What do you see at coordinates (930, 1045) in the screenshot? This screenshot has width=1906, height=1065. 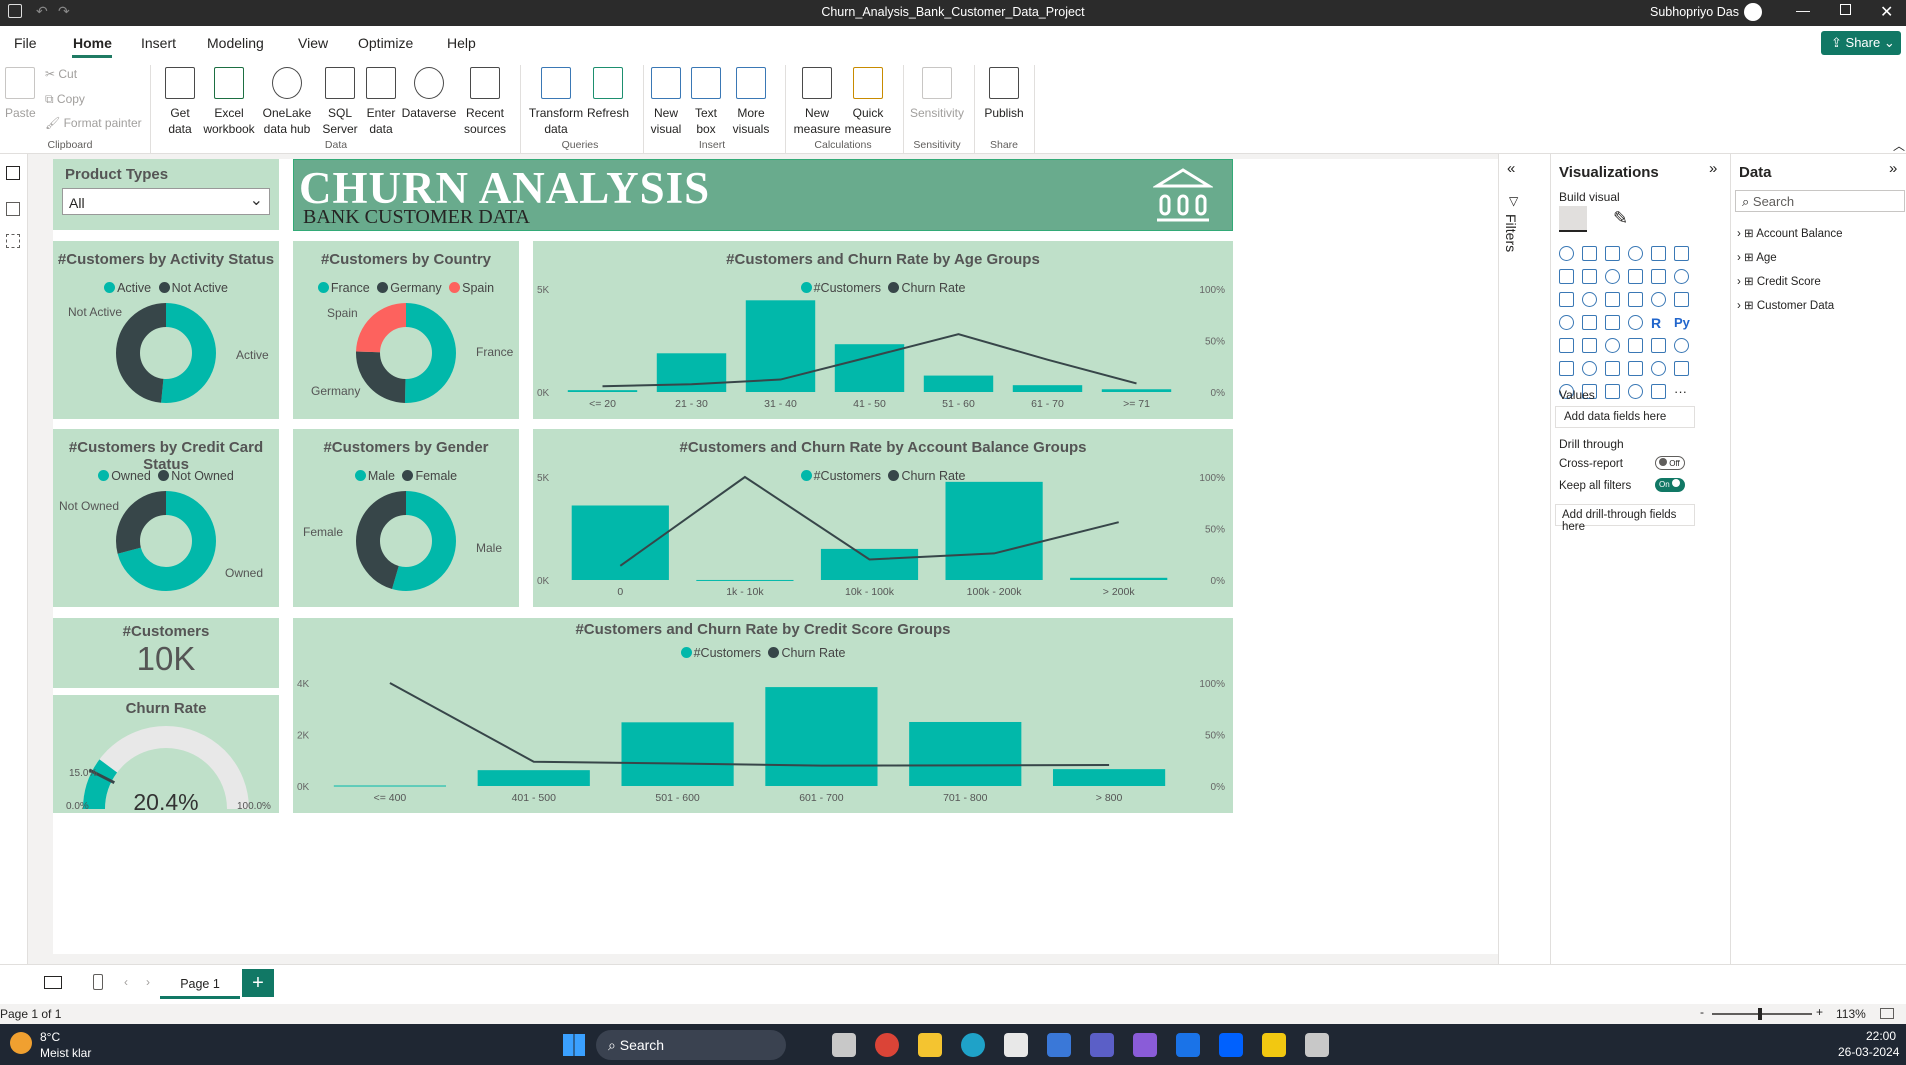 I see `file-explorer-icon` at bounding box center [930, 1045].